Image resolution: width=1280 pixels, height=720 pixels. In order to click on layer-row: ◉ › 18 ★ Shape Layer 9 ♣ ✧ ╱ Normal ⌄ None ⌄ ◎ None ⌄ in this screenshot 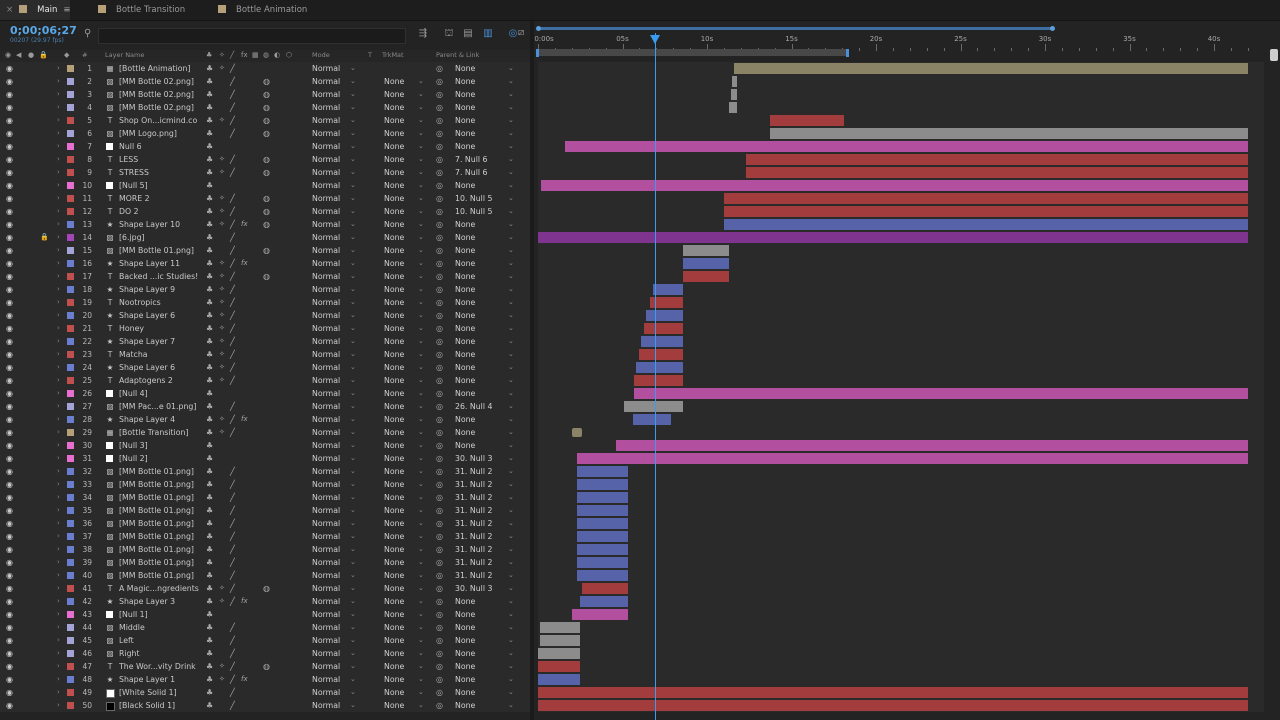, I will do `click(265, 290)`.